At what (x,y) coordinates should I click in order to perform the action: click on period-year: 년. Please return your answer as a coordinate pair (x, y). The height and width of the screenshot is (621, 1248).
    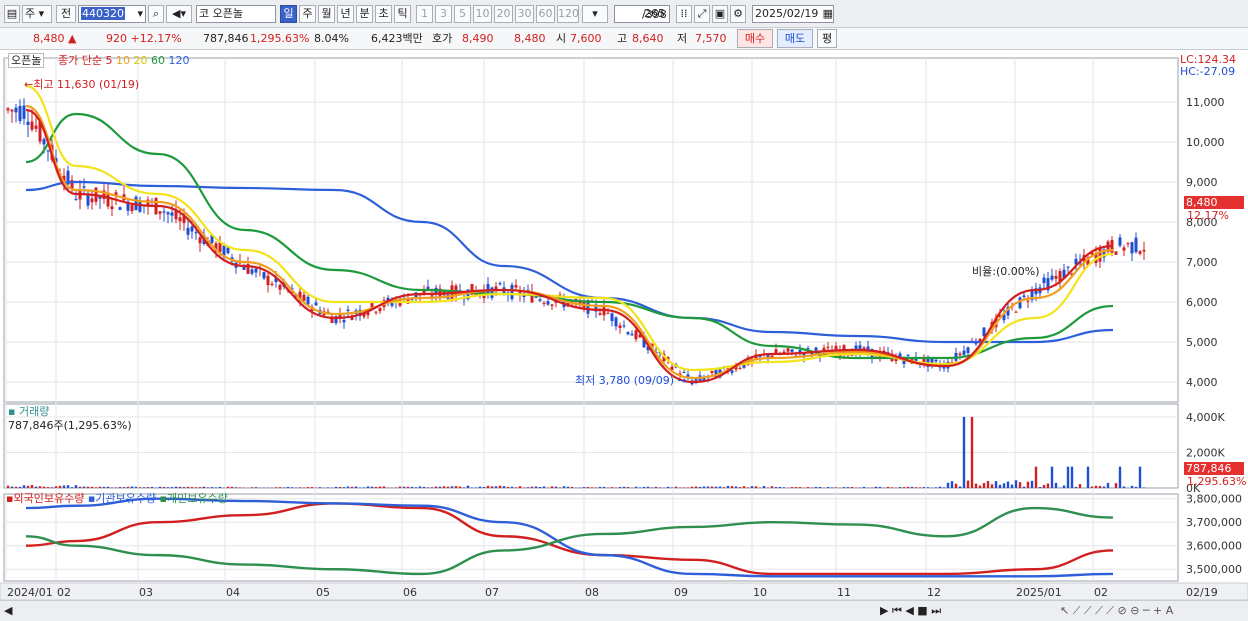
    Looking at the image, I should click on (345, 14).